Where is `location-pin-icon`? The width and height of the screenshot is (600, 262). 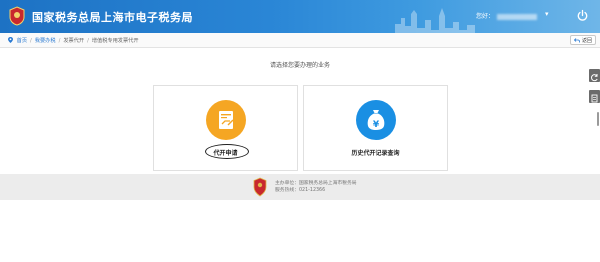 location-pin-icon is located at coordinates (10, 40).